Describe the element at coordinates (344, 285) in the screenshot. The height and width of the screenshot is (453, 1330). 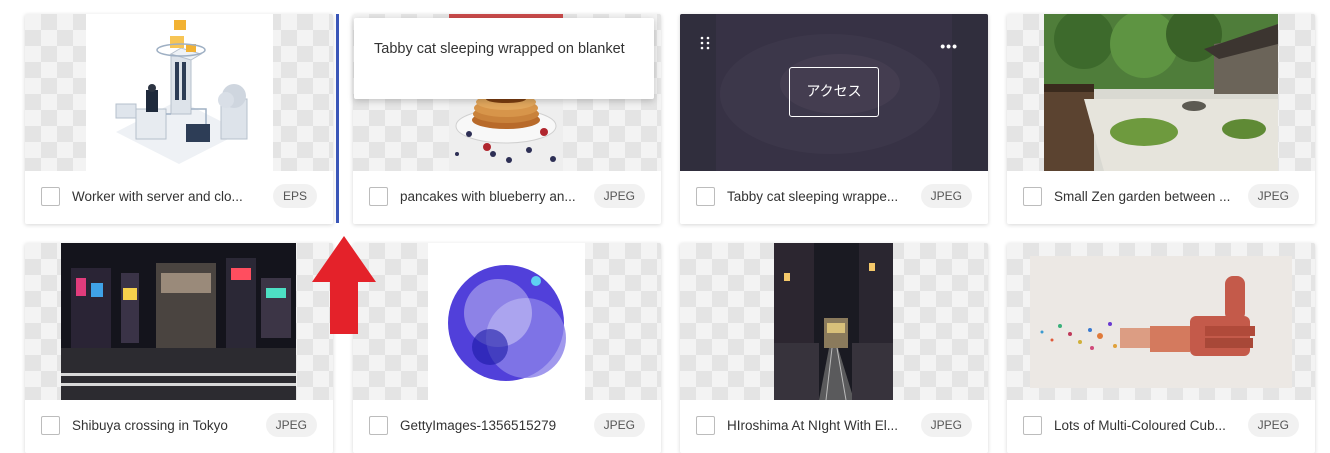
I see `up-arrow-icon` at that location.